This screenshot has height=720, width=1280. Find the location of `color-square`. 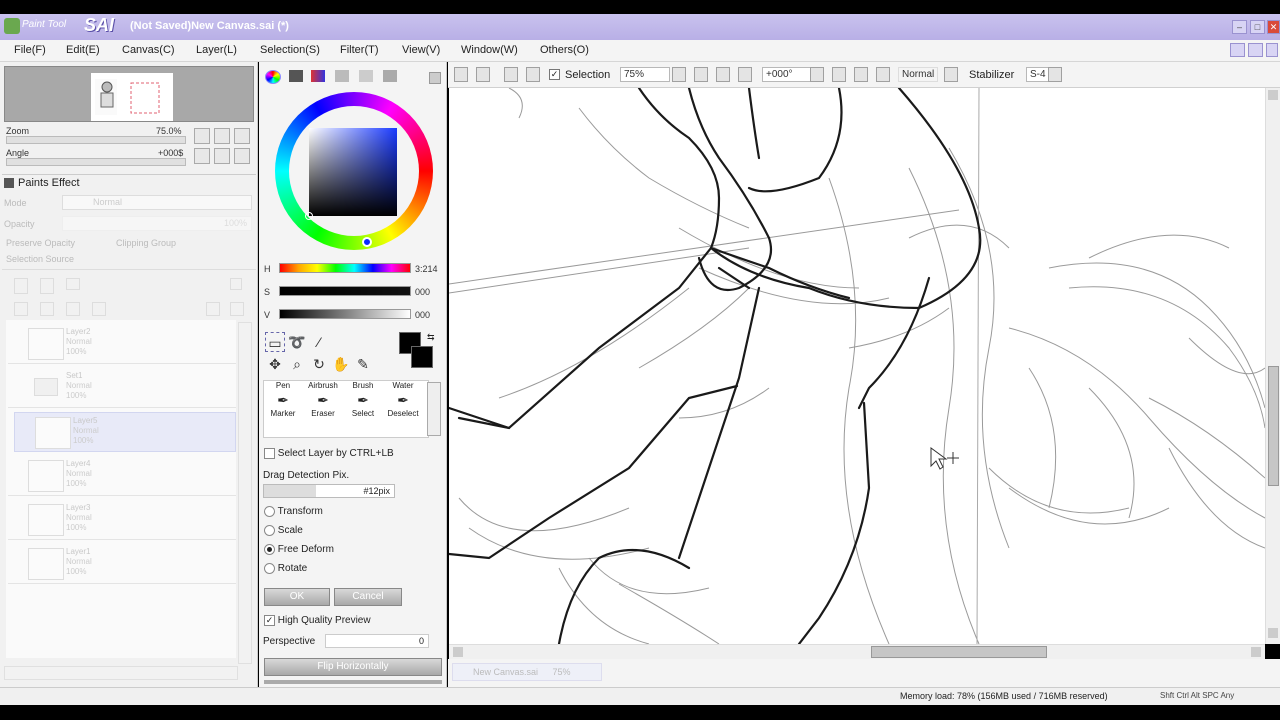

color-square is located at coordinates (353, 172).